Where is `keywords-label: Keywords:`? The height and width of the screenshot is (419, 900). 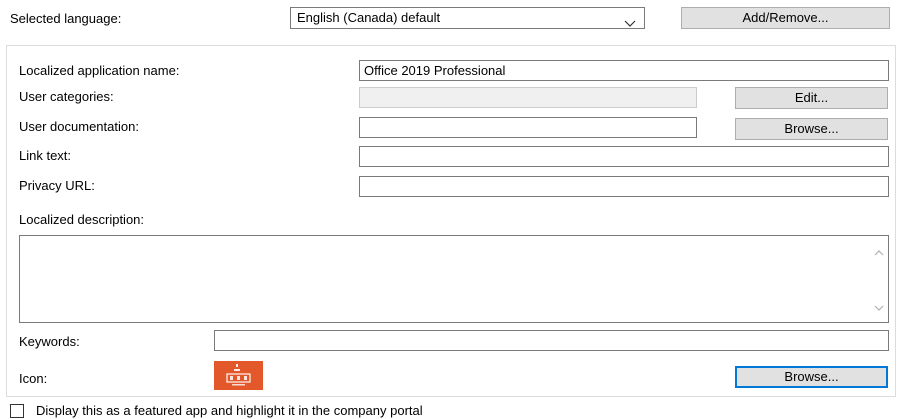
keywords-label: Keywords: is located at coordinates (49, 341).